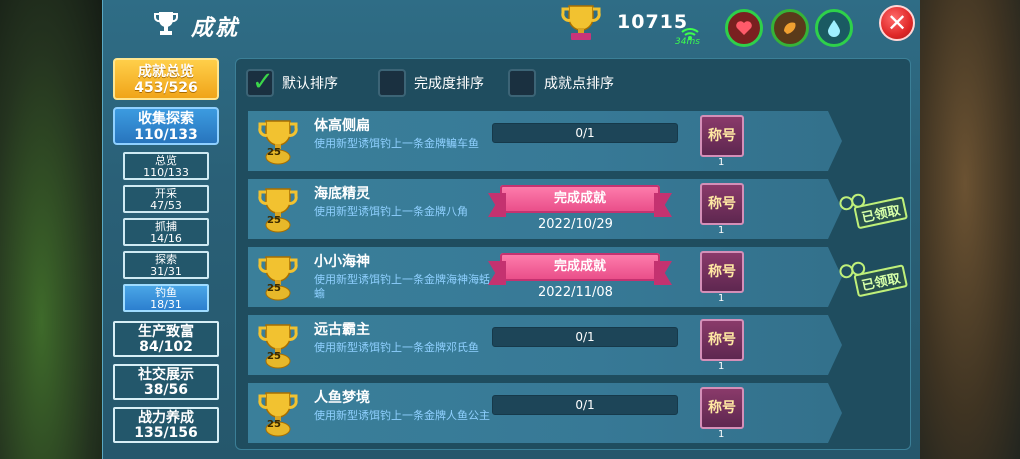  I want to click on trophy-icon, so click(166, 23).